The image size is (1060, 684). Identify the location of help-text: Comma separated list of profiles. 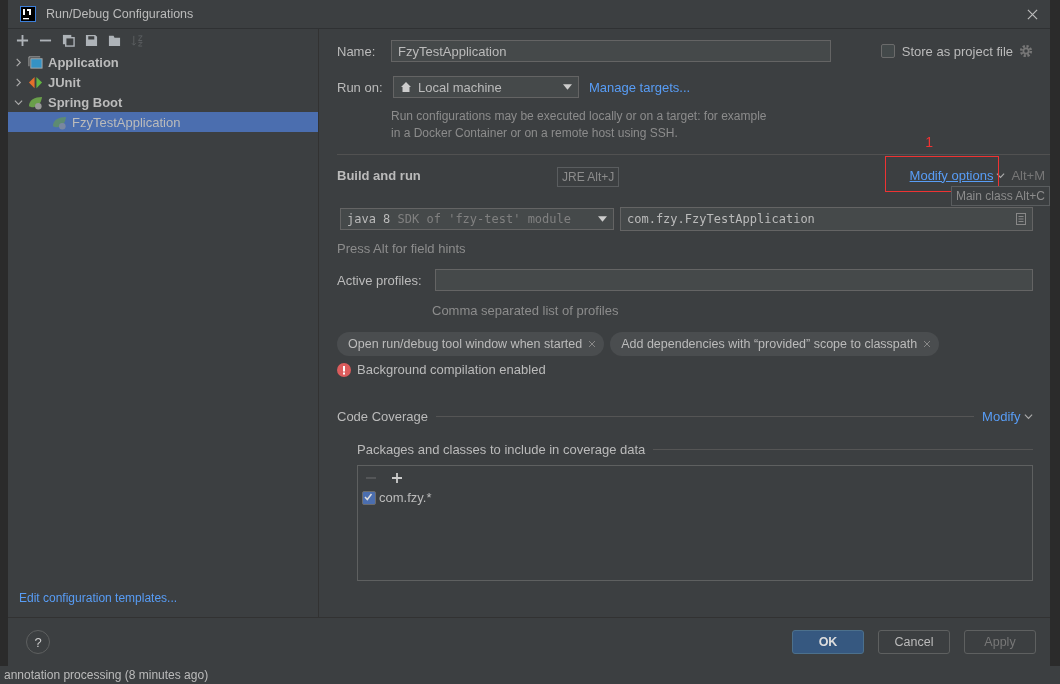
(526, 310).